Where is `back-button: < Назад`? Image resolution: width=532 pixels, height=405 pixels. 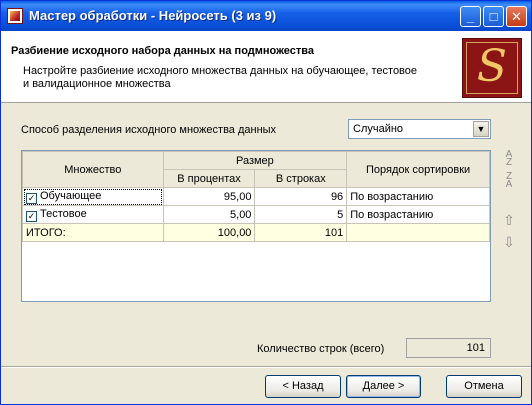
back-button: < Назад is located at coordinates (303, 386).